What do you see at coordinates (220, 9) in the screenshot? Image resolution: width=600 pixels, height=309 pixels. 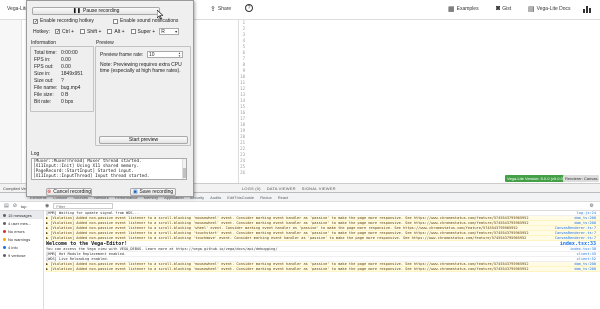 I see `share-button: ⇪ Share` at bounding box center [220, 9].